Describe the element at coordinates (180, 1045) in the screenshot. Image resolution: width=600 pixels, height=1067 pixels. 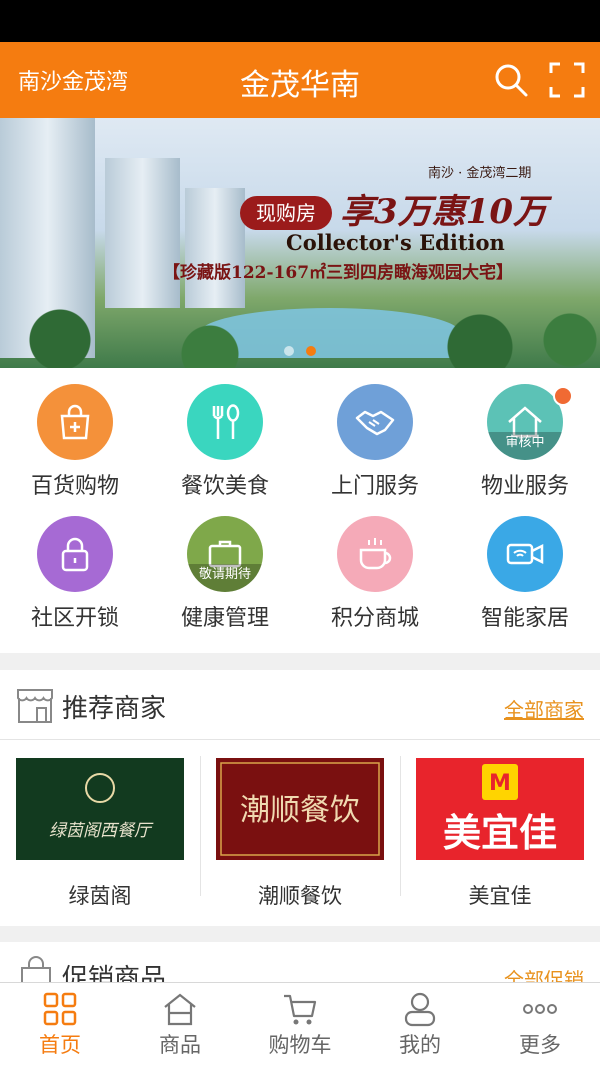
I see `tab-label: 商品` at that location.